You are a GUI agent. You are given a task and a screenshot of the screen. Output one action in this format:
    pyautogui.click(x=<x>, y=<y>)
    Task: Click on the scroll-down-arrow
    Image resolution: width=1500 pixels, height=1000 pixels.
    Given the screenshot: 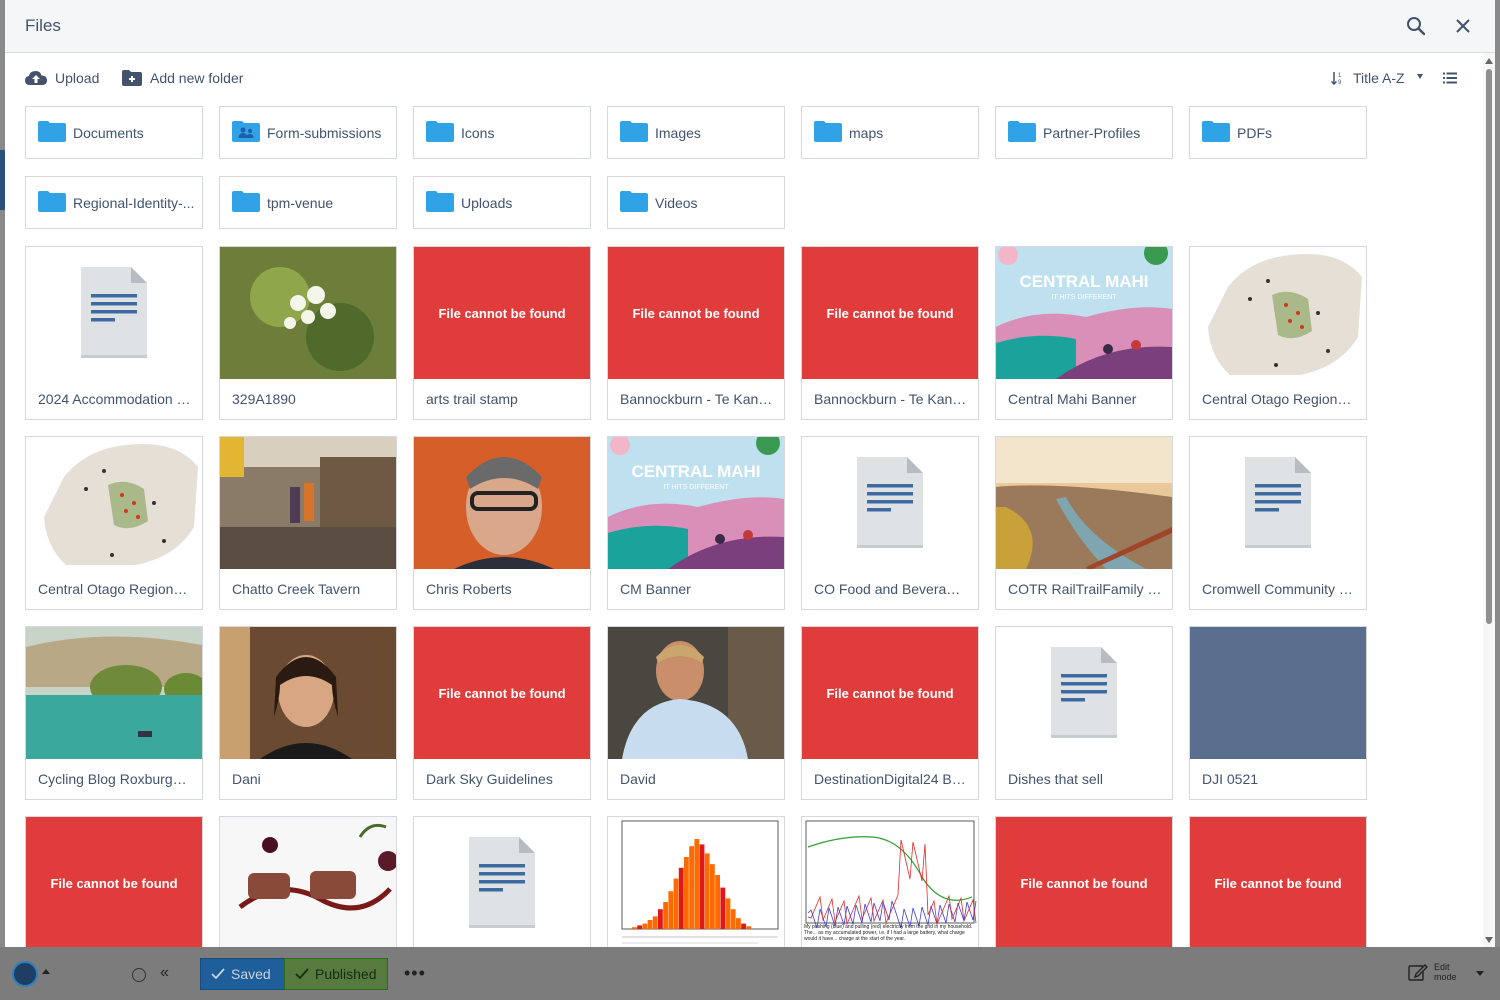 What is the action you would take?
    pyautogui.click(x=1489, y=940)
    